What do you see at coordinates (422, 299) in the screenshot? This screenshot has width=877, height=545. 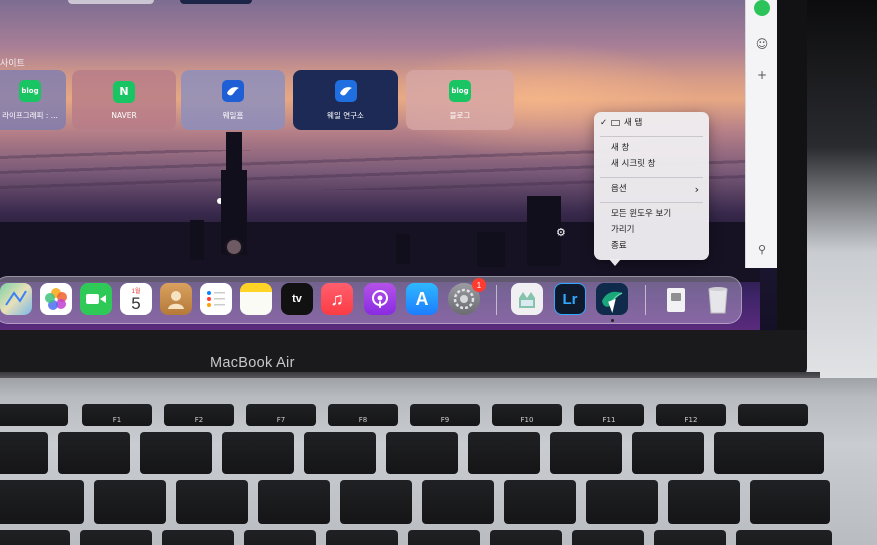 I see `app-store-app-icon: A` at bounding box center [422, 299].